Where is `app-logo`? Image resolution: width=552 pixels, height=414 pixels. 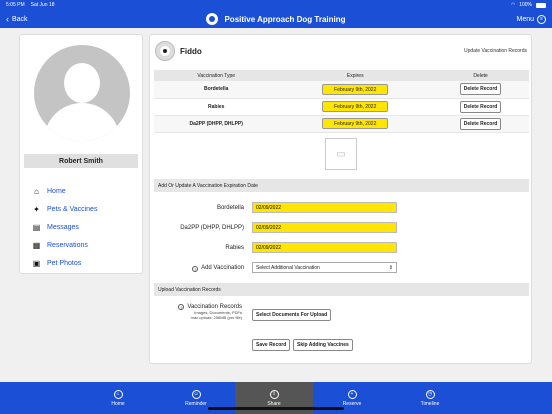 app-logo is located at coordinates (212, 19).